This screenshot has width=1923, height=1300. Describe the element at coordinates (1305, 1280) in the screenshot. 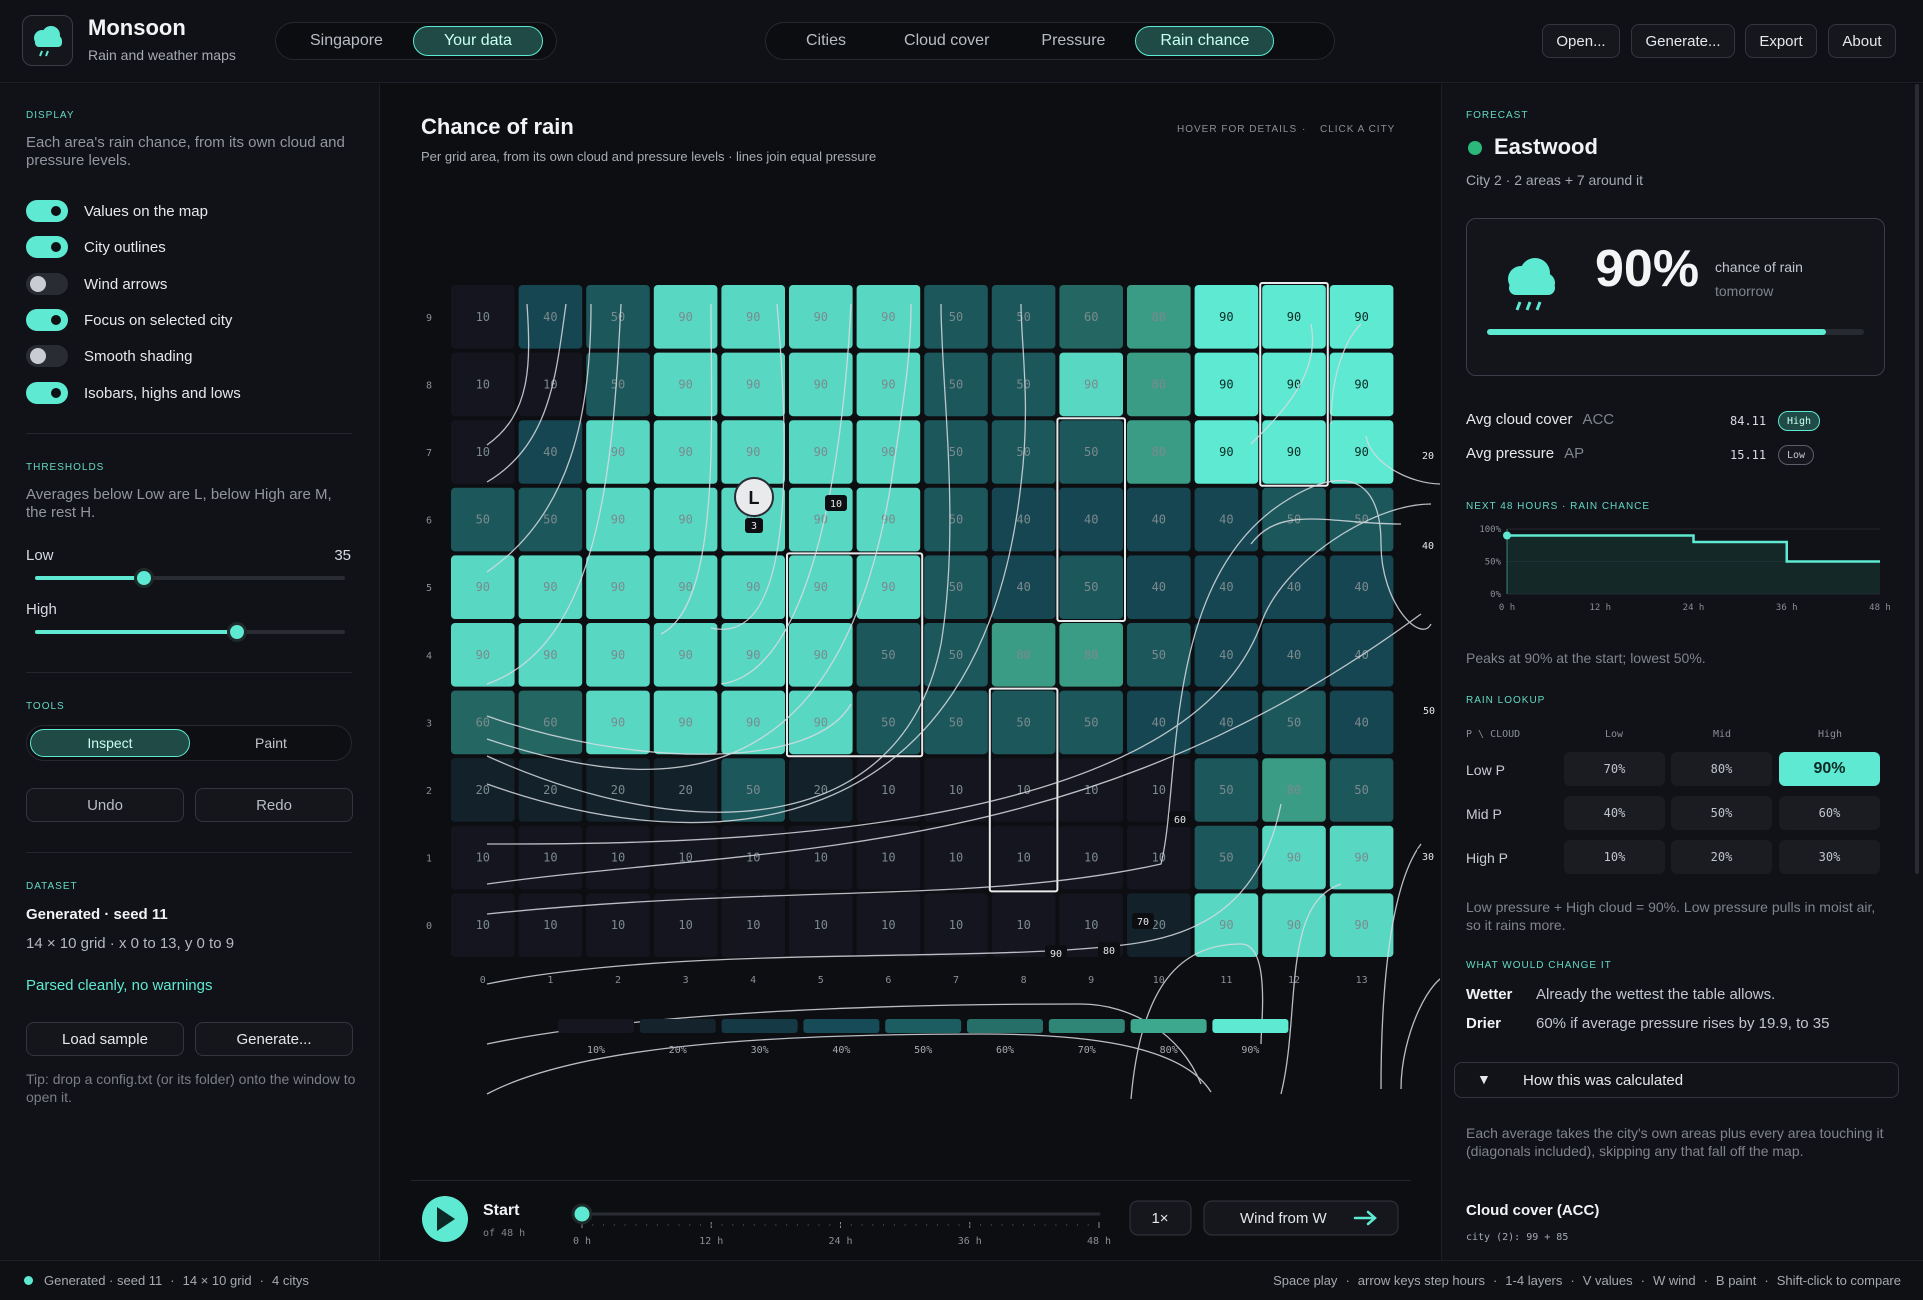

I see `shortcut: Space play` at that location.